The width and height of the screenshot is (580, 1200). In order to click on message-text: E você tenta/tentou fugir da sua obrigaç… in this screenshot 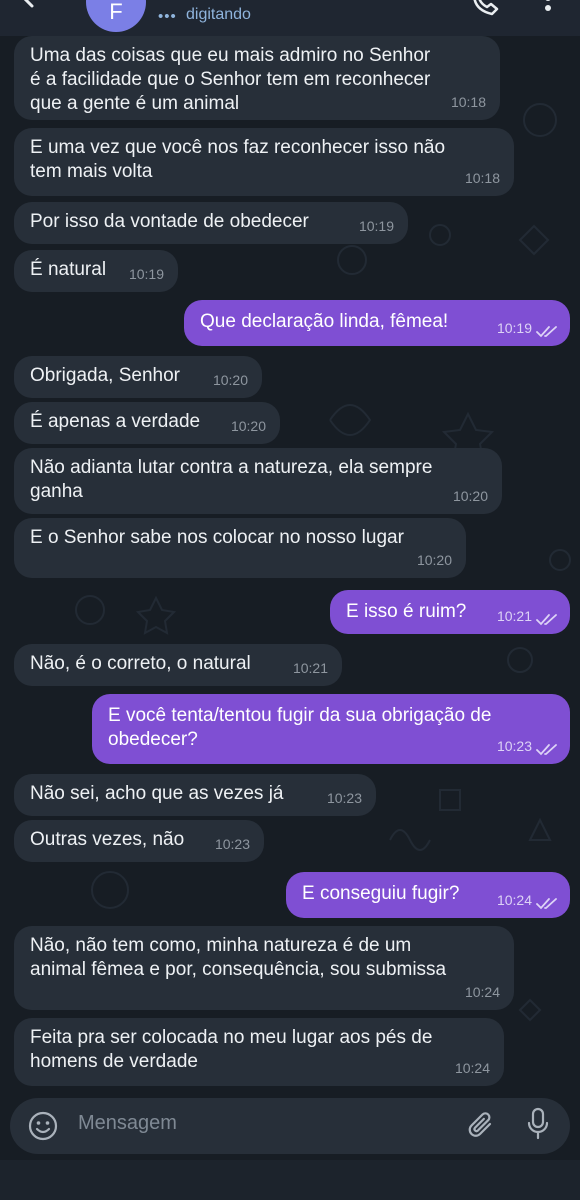, I will do `click(300, 727)`.